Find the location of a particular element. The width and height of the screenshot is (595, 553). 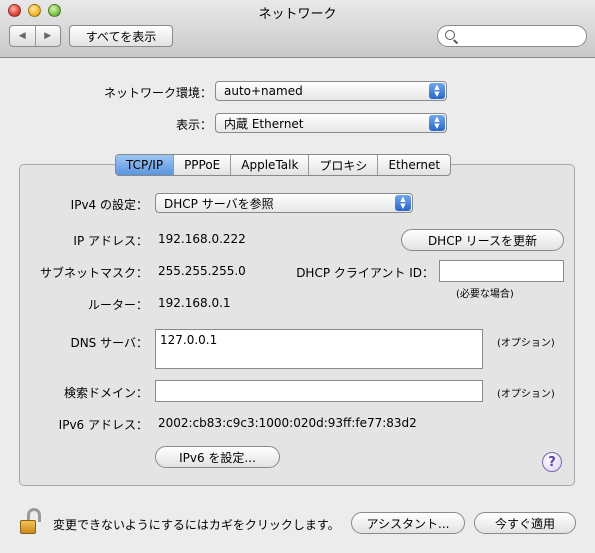

apply-now-button: 今すぐ適用 is located at coordinates (525, 523).